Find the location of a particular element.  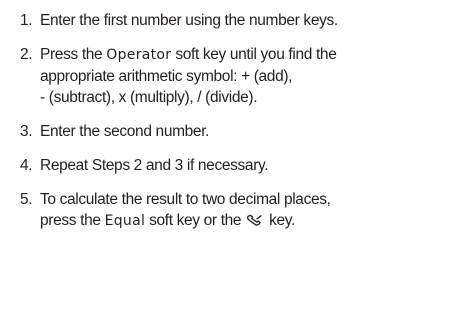

step-number: 4. is located at coordinates (26, 165).